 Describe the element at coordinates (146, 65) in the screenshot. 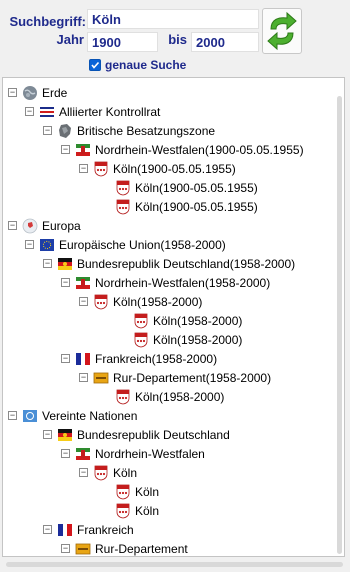

I see `exact-search-label: genaue Suche` at that location.